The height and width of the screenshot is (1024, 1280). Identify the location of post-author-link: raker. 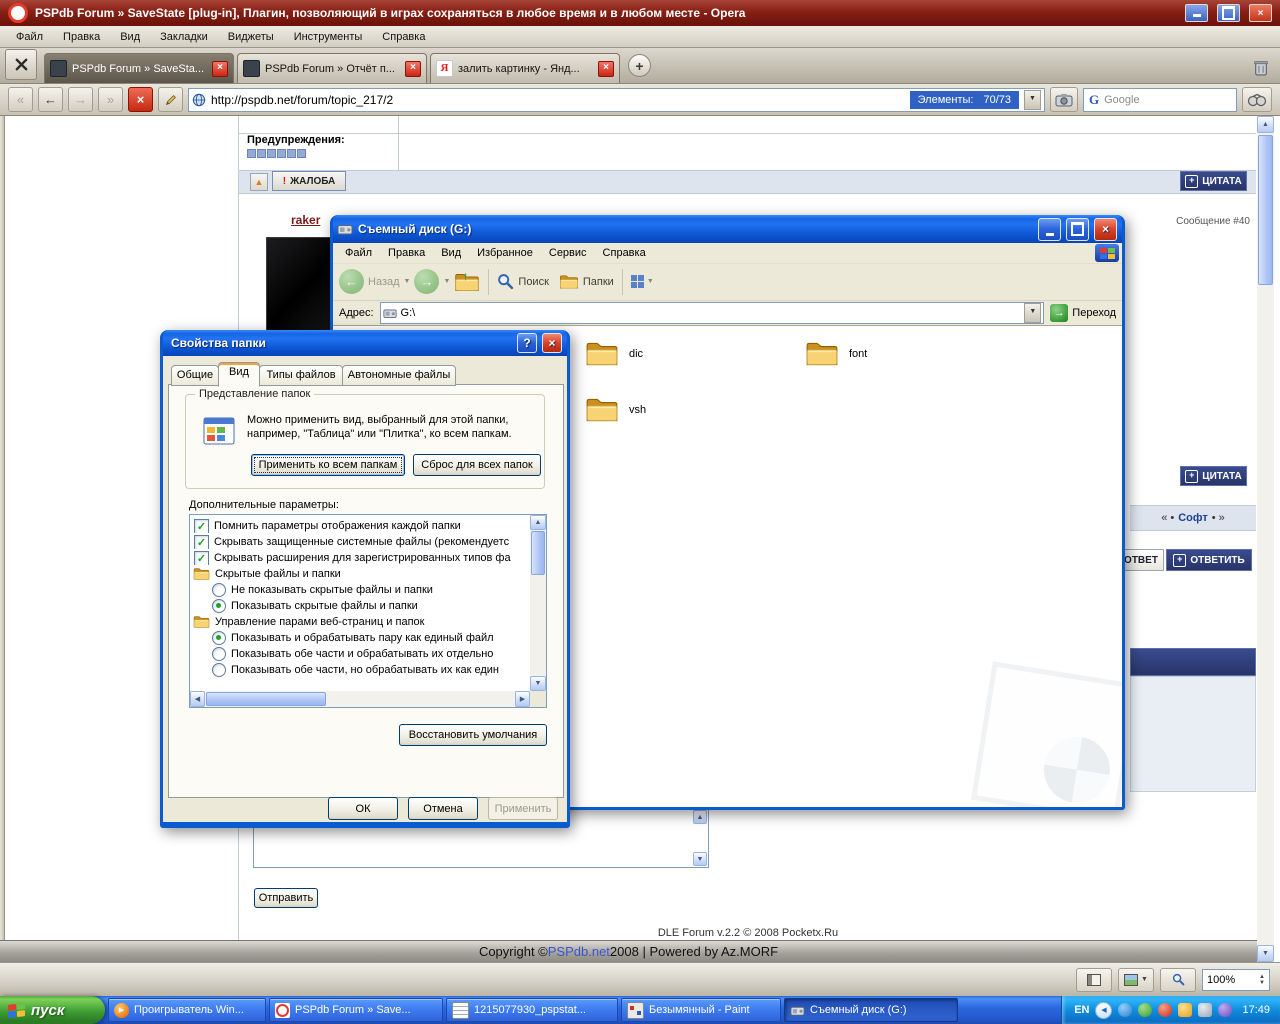
(305, 220).